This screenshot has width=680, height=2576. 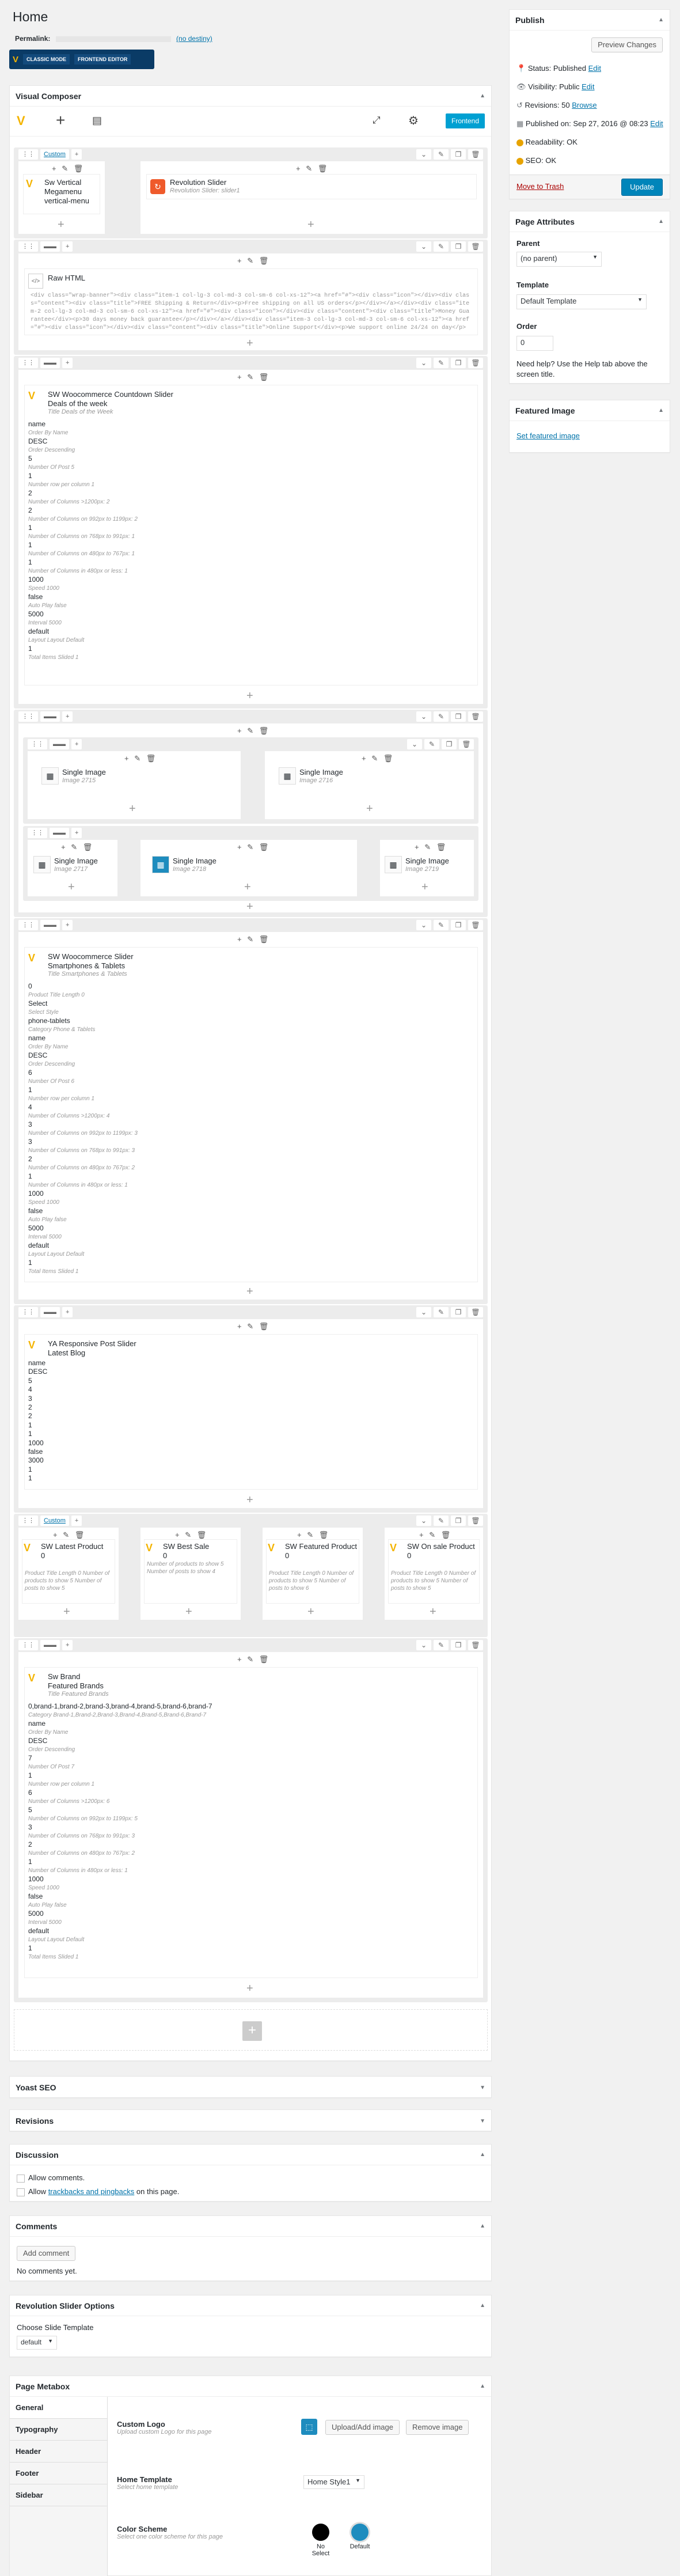 I want to click on parent-select: (no parent) ▼, so click(x=559, y=259).